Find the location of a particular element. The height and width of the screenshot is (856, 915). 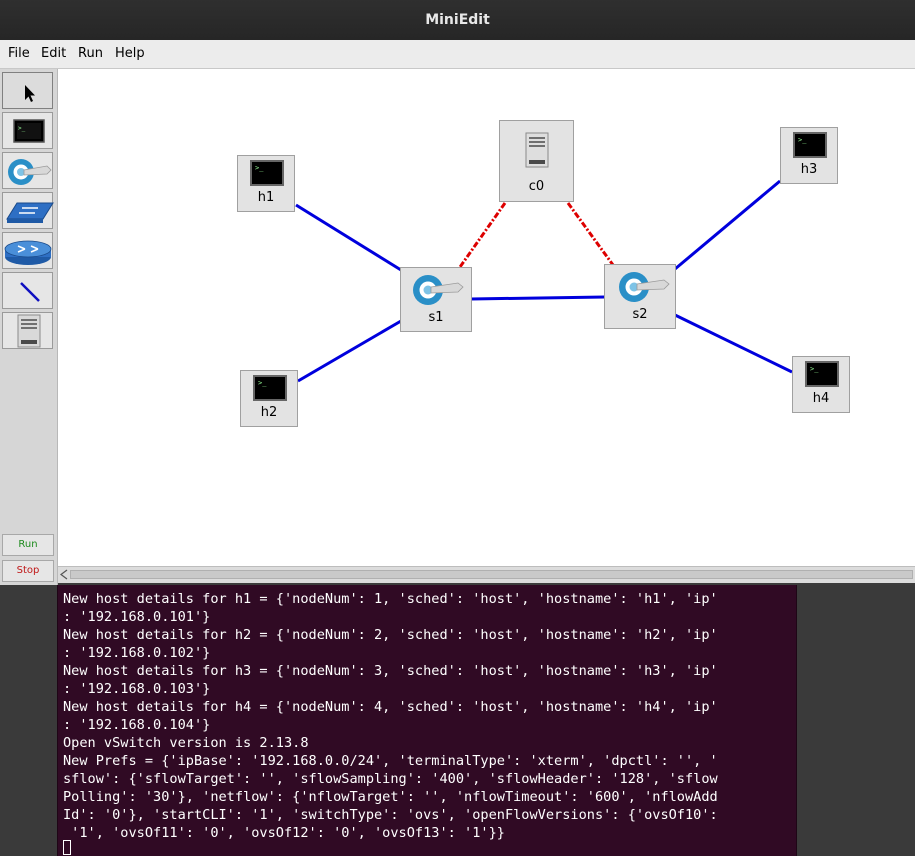

node-label: s2 is located at coordinates (640, 314).